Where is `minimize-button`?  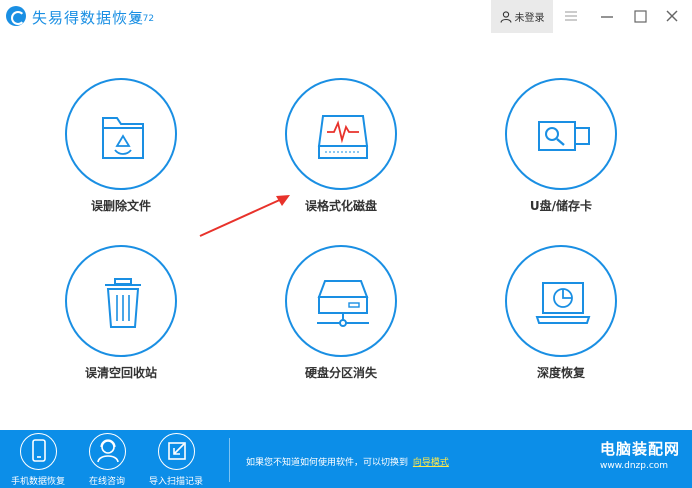
minimize-button is located at coordinates (607, 16).